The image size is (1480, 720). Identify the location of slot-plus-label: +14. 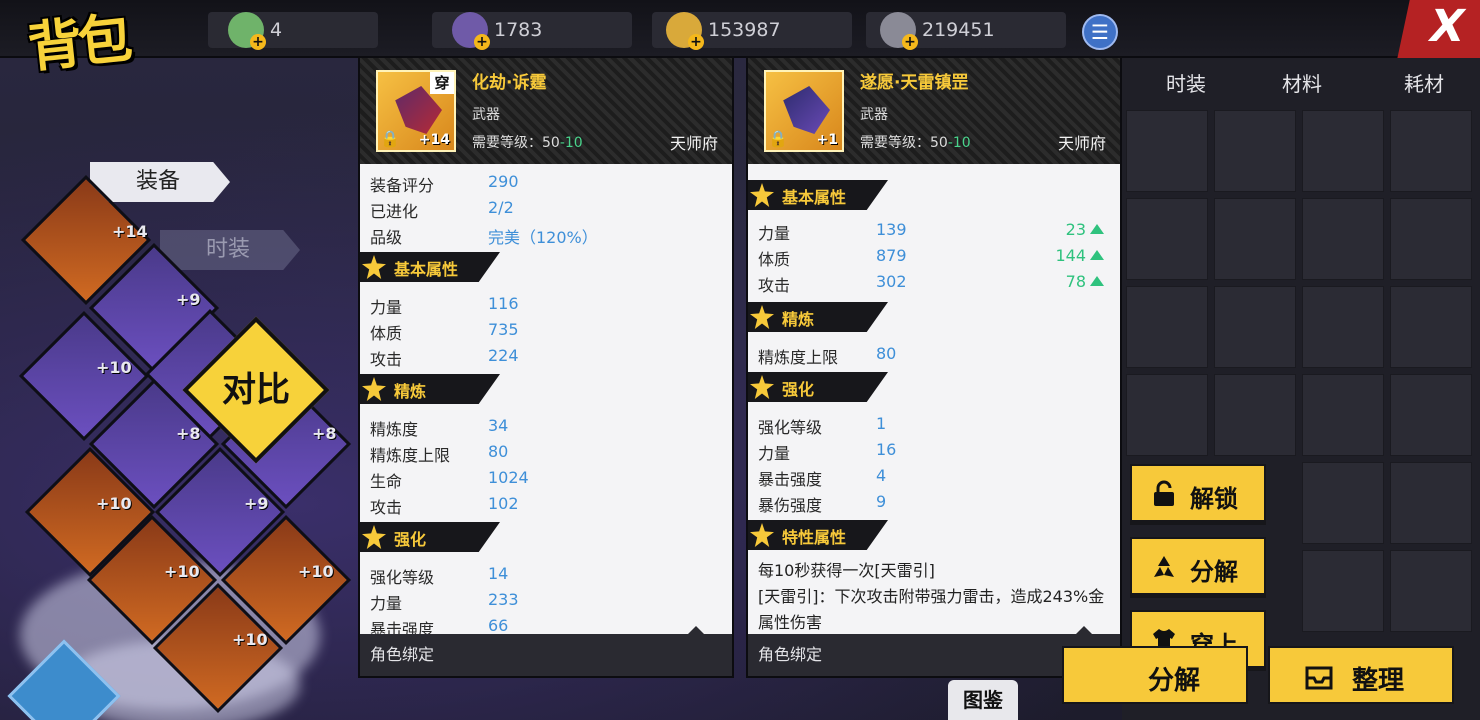
(130, 231).